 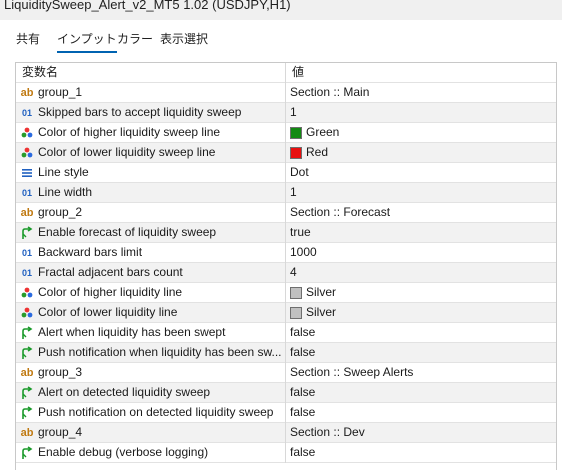 What do you see at coordinates (281, 37) in the screenshot?
I see `tab-bar: 共有 インプット カラー 表示選択` at bounding box center [281, 37].